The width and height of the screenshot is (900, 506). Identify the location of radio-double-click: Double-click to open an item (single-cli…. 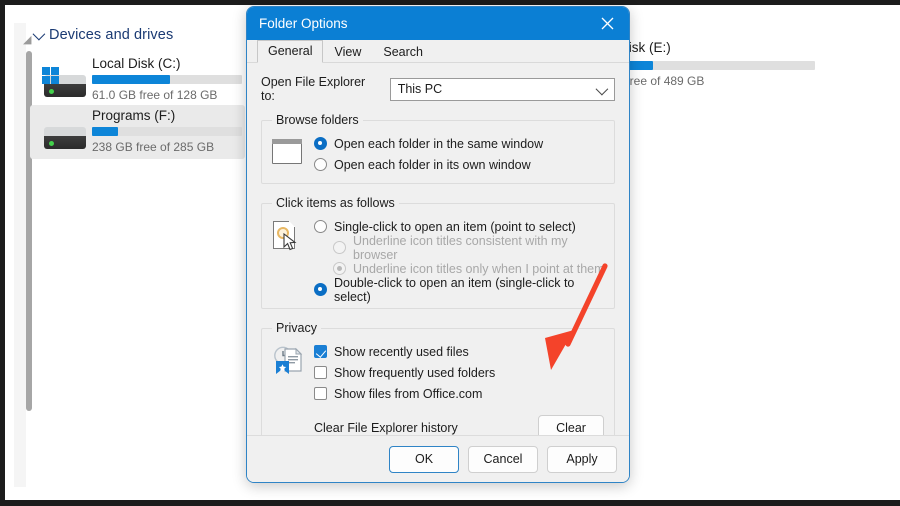
(460, 290).